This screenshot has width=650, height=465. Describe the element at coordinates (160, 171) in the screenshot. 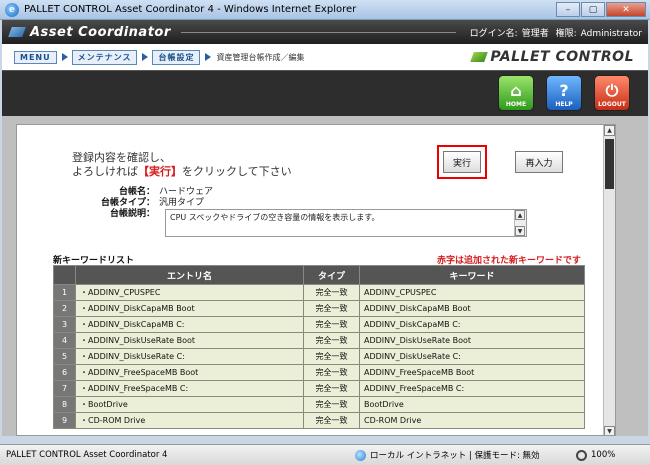

I see `confirm-line-2-highlight: 【実行】` at that location.